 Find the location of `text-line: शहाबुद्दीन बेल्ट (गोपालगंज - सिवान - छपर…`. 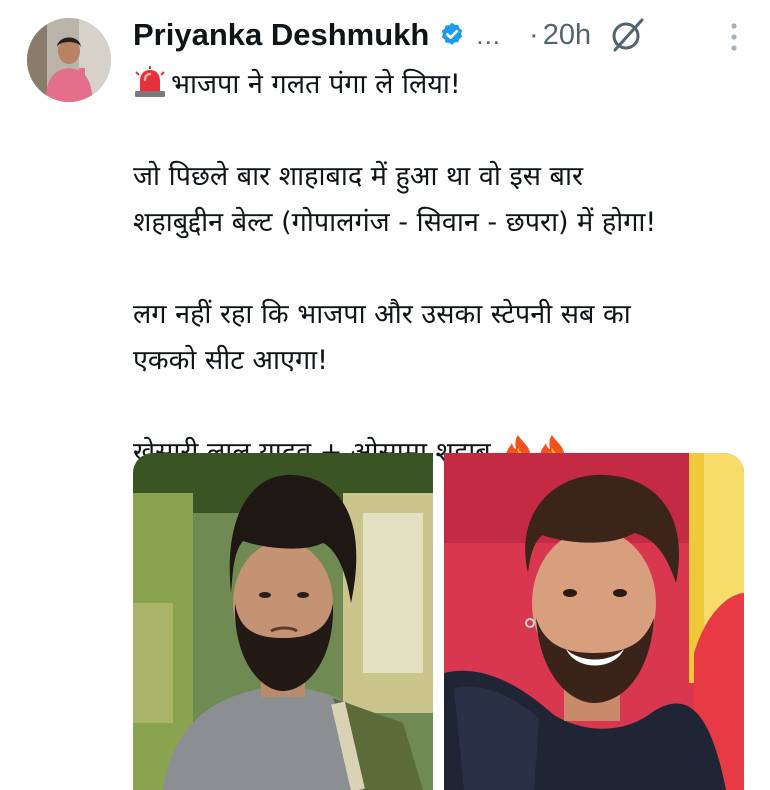

text-line: शहाबुद्दीन बेल्ट (गोपालगंज - सिवान - छपर… is located at coordinates (395, 222).